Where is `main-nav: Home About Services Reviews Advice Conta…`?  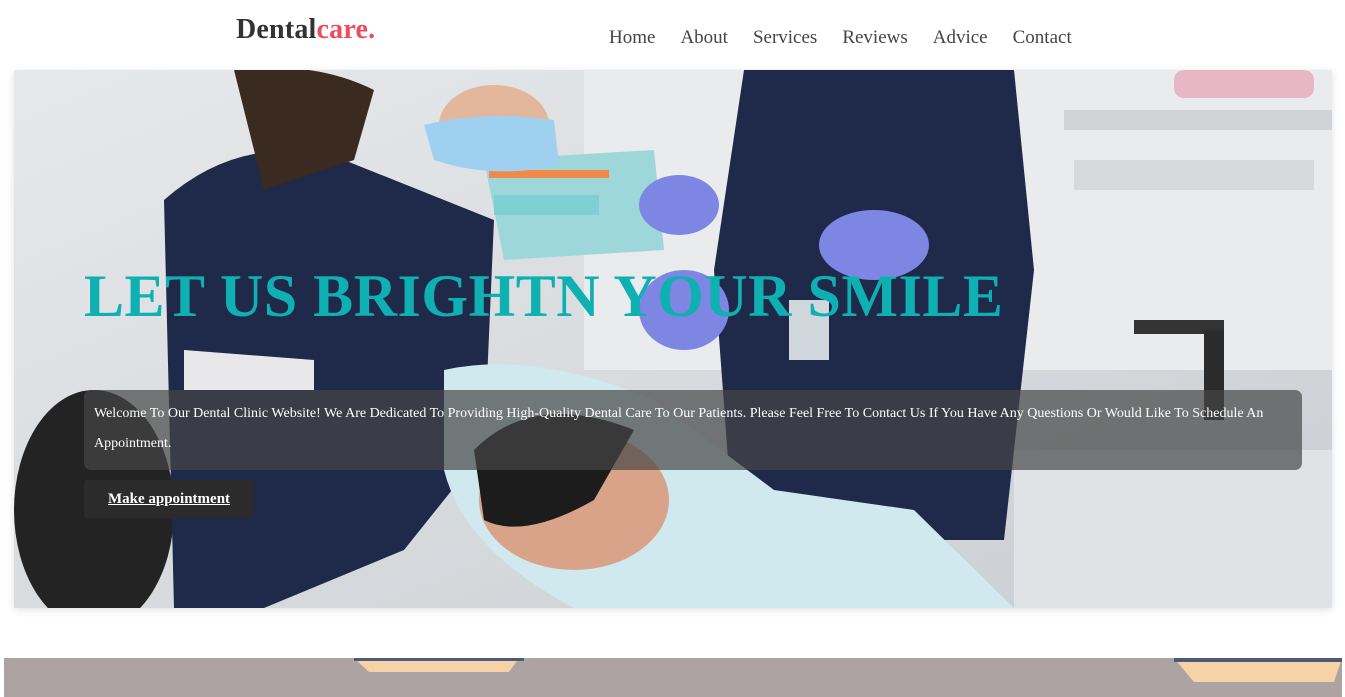 main-nav: Home About Services Reviews Advice Conta… is located at coordinates (840, 38).